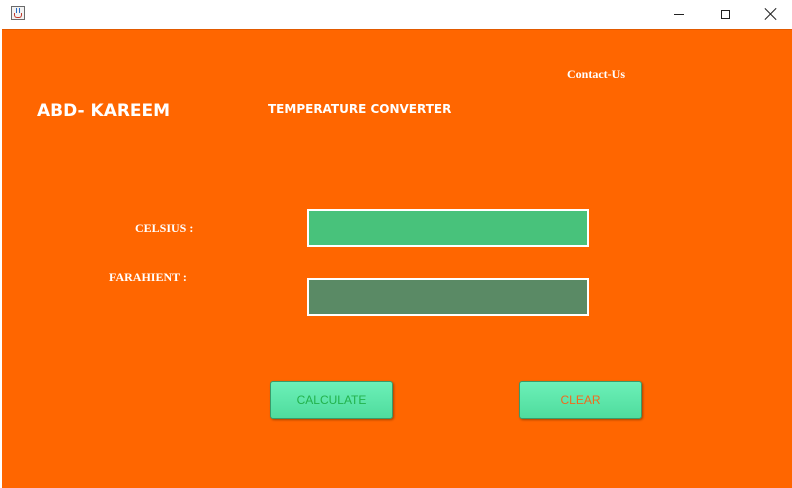 The image size is (792, 488). I want to click on minimize-button, so click(679, 14).